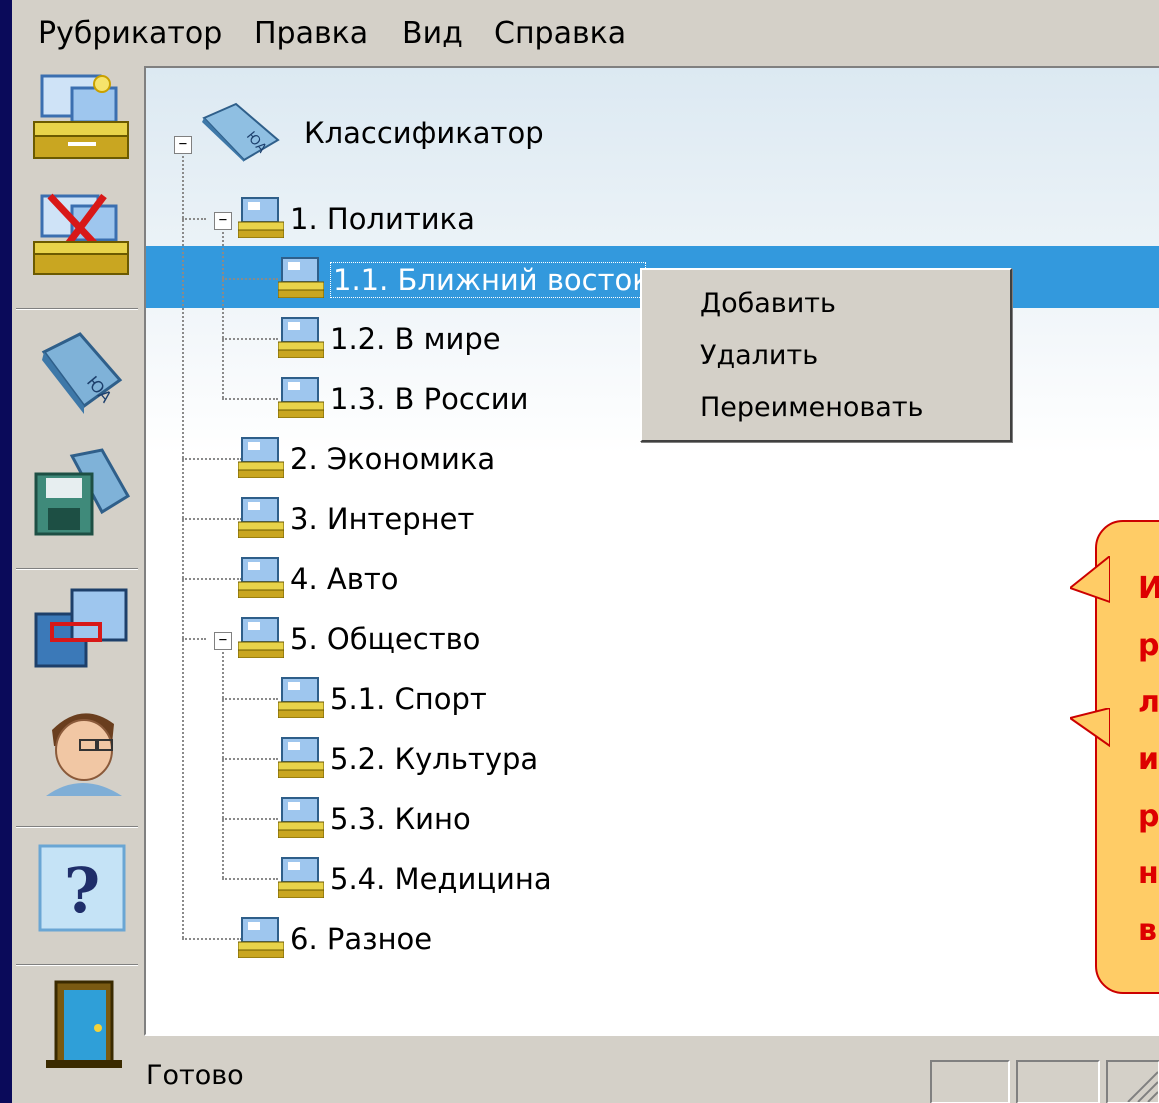  I want to click on tree-node-internet: 3. Интернет, so click(446, 519).